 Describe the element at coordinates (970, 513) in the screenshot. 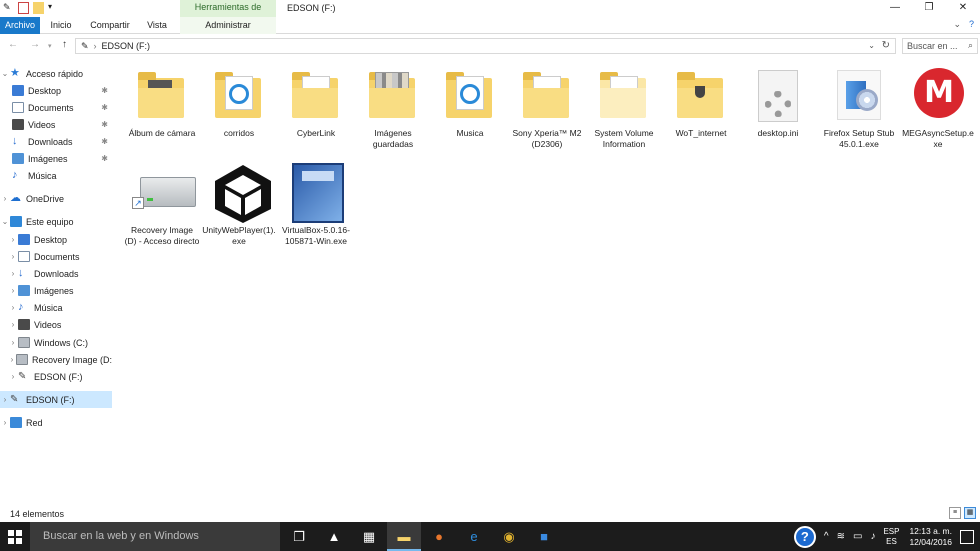

I see `large-icons-view-icon: ▦` at that location.